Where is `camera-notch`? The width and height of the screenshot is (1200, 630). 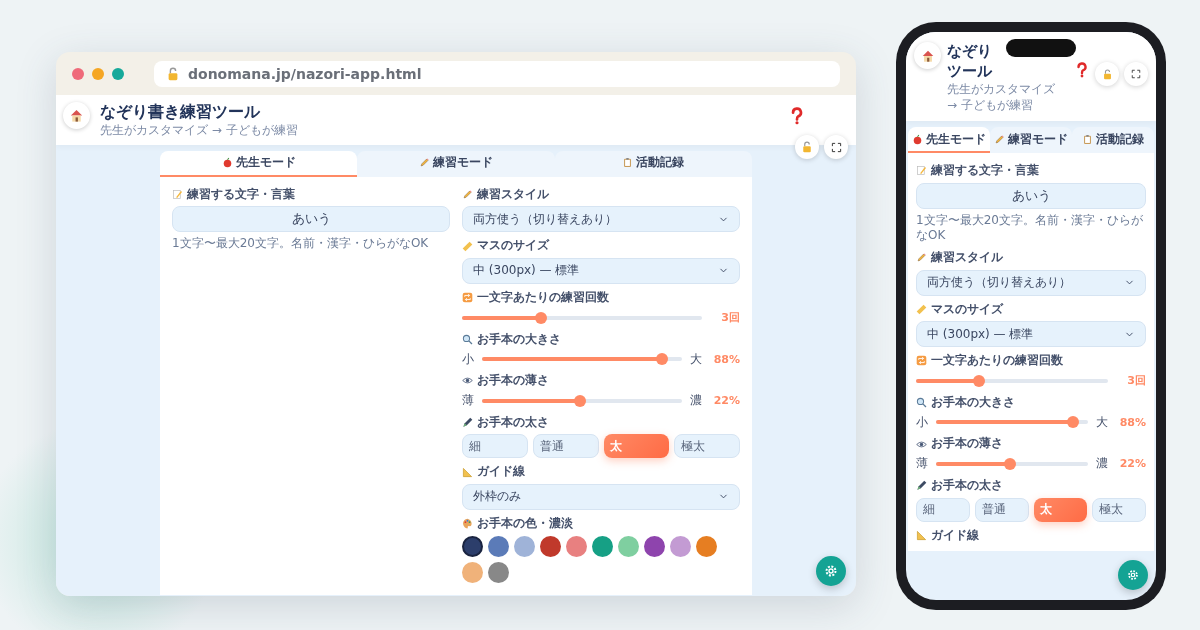 camera-notch is located at coordinates (1041, 48).